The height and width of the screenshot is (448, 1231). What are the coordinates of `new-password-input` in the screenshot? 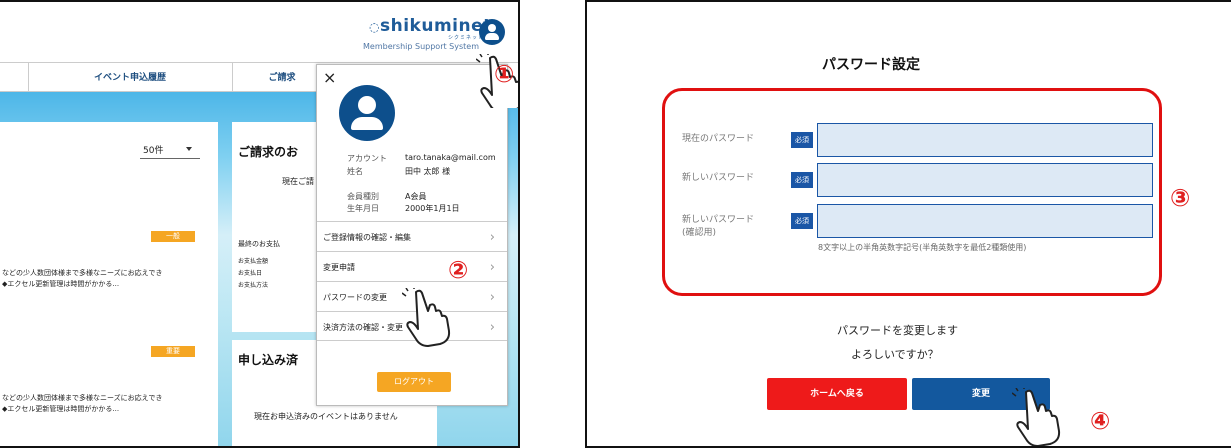 It's located at (985, 180).